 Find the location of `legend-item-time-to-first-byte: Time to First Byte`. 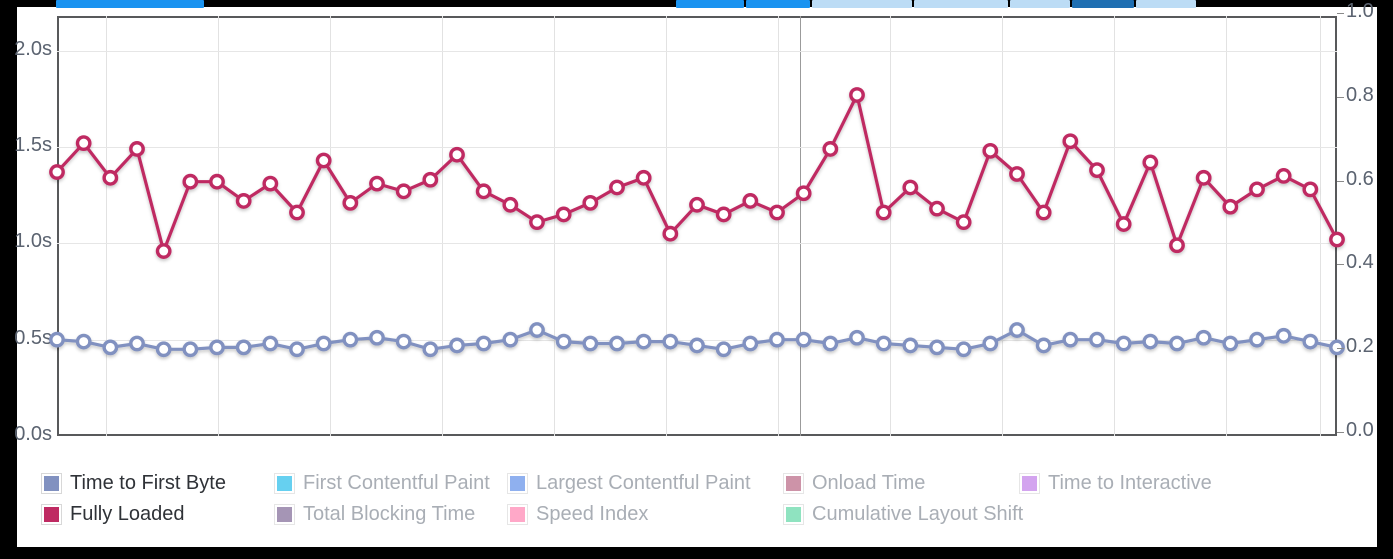

legend-item-time-to-first-byte: Time to First Byte is located at coordinates (158, 483).